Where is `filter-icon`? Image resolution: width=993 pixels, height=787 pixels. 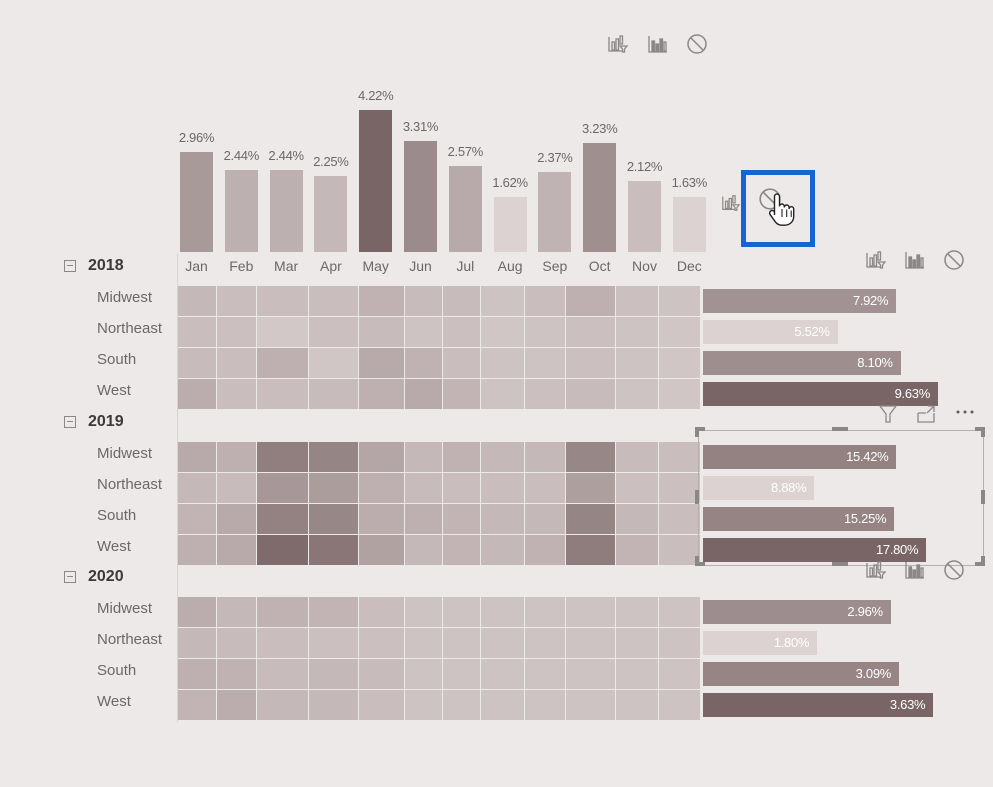 filter-icon is located at coordinates (888, 414).